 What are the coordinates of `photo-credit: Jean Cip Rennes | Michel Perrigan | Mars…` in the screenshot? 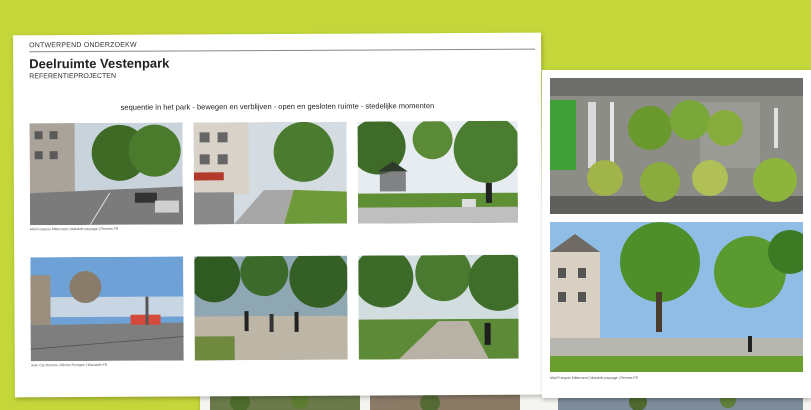 It's located at (69, 365).